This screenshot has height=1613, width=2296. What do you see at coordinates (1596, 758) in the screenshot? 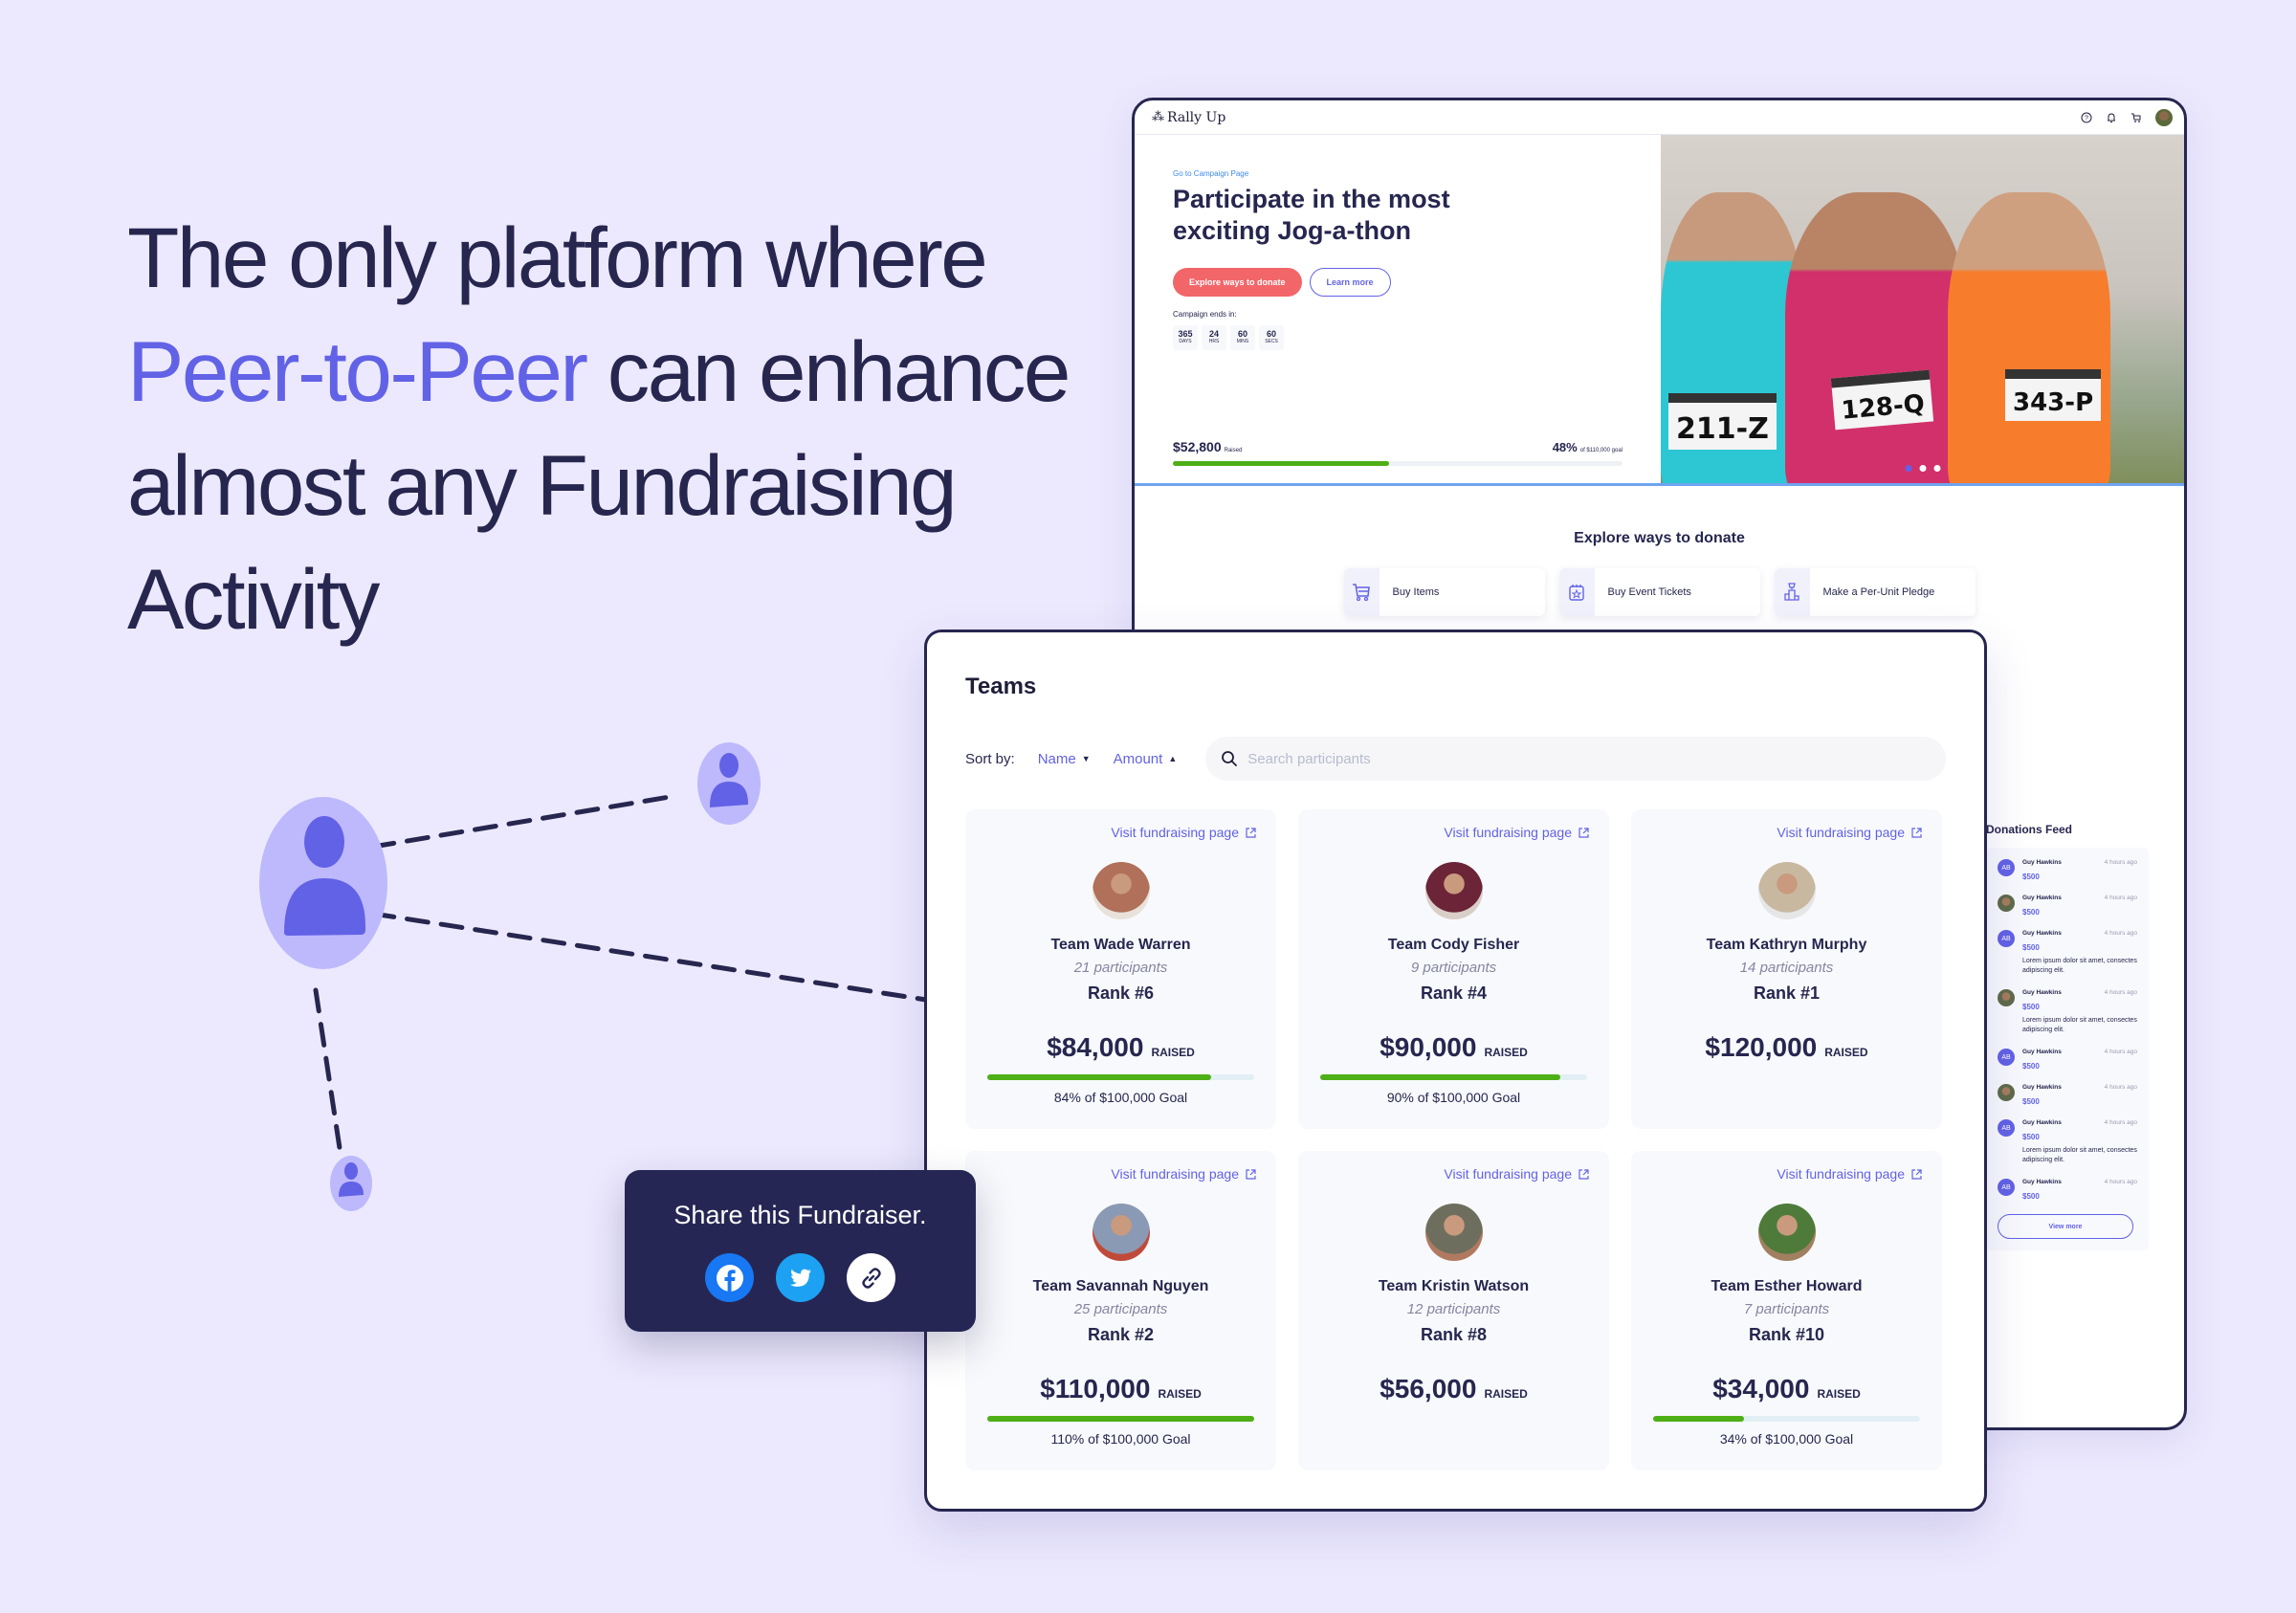
I see `search-participants-input` at bounding box center [1596, 758].